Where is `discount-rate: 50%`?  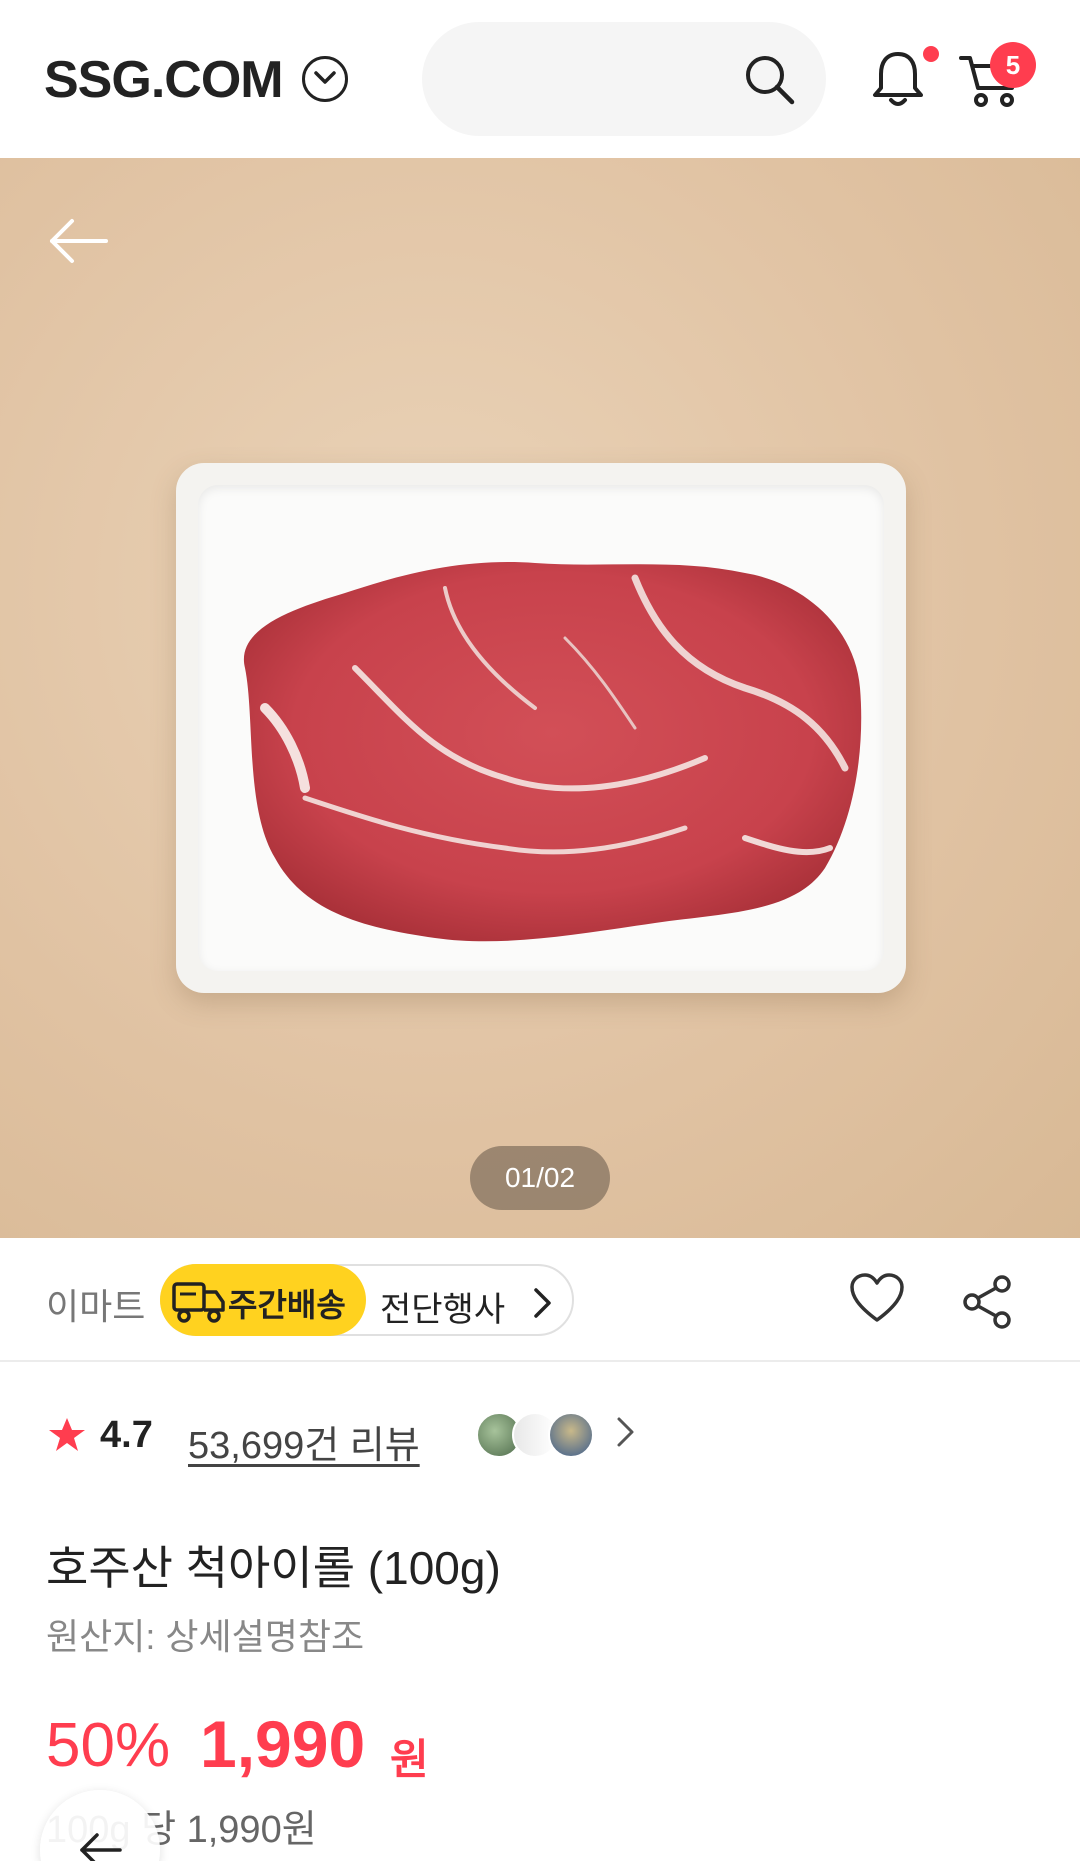 discount-rate: 50% is located at coordinates (108, 1745).